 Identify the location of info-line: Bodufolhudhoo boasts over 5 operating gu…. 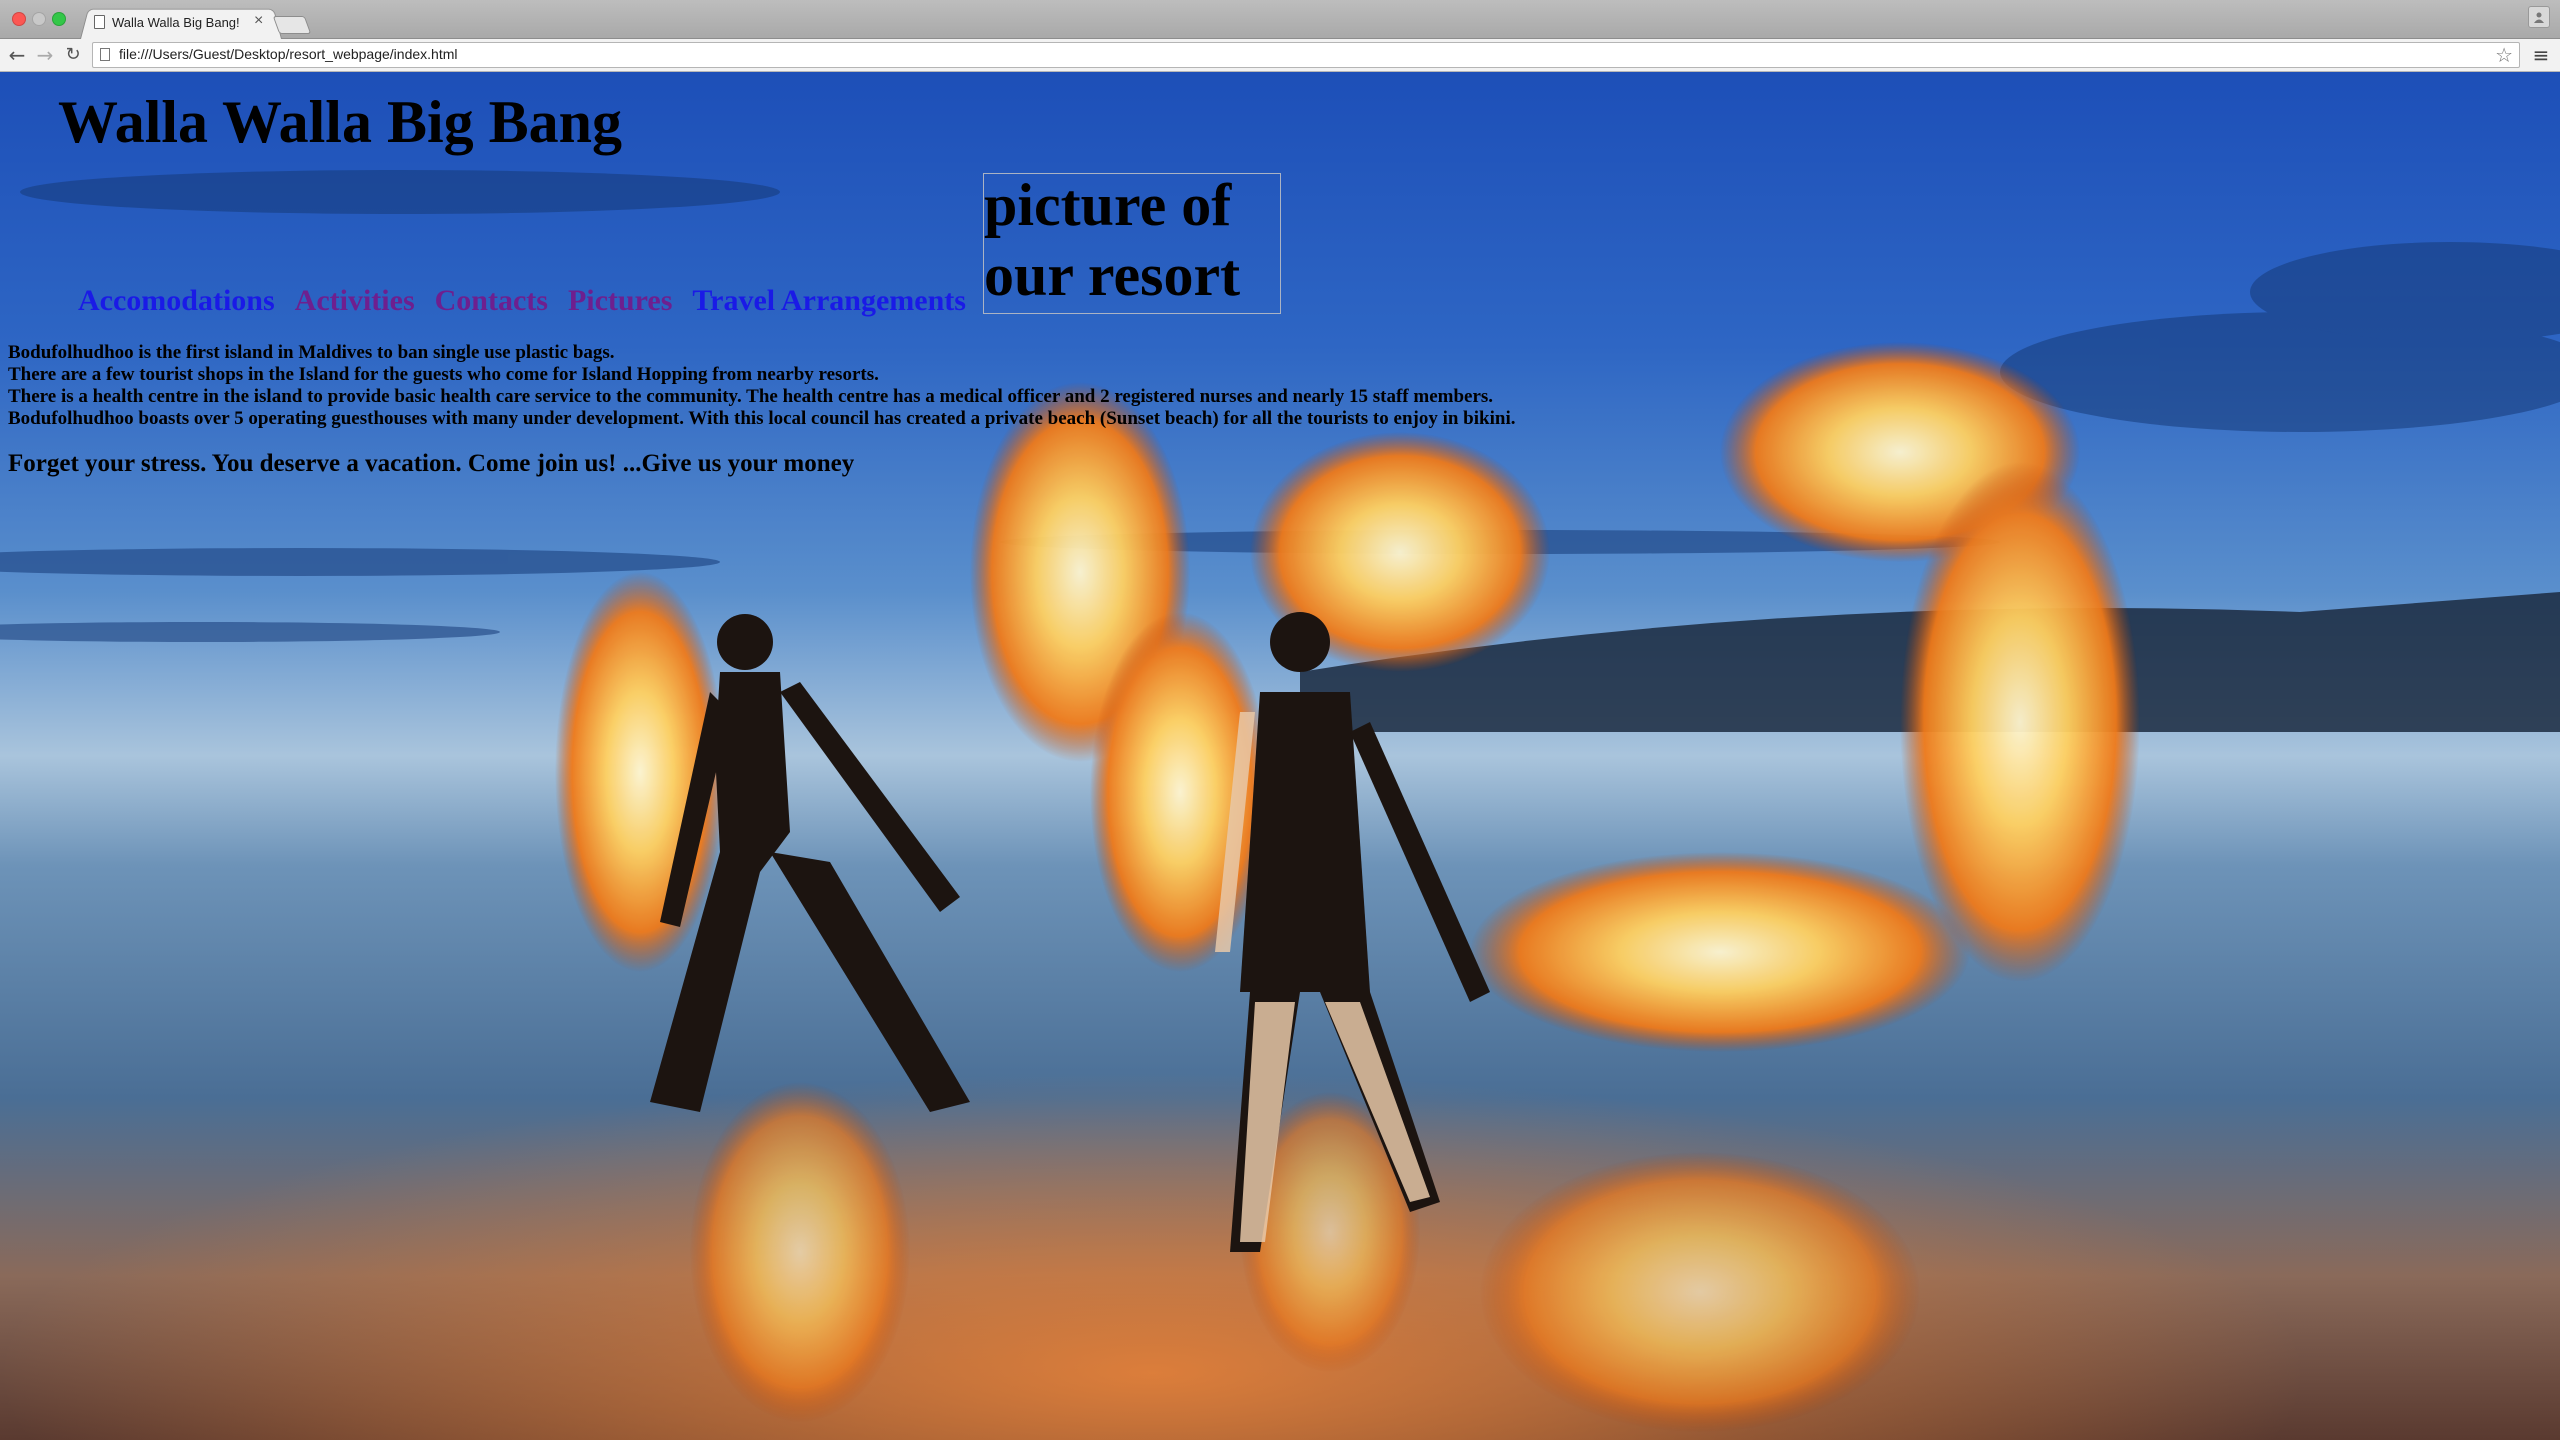
(762, 418).